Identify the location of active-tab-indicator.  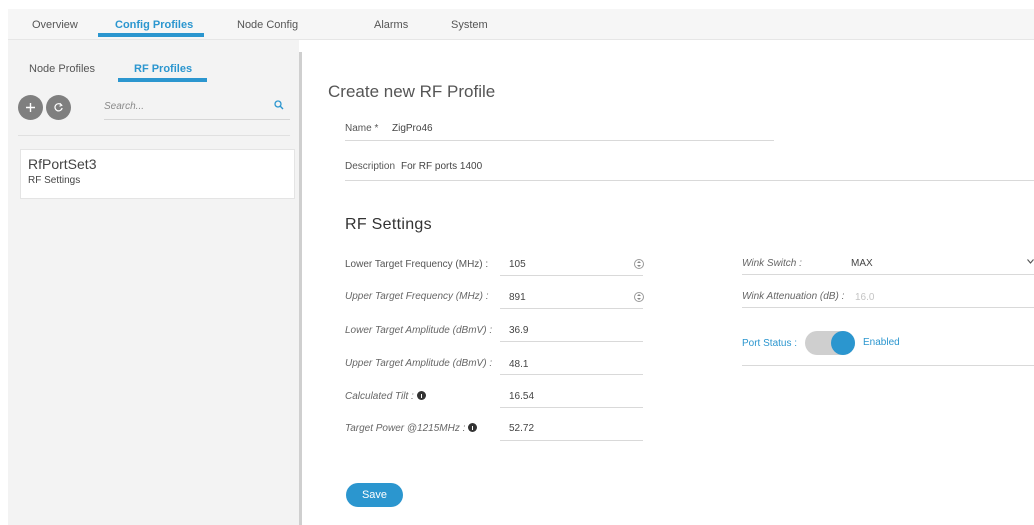
(151, 35).